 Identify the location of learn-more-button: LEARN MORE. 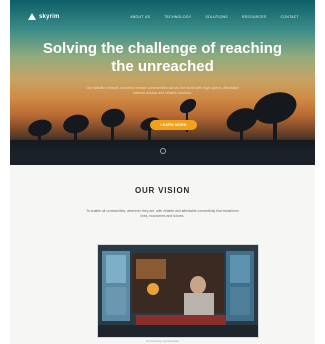
(173, 125).